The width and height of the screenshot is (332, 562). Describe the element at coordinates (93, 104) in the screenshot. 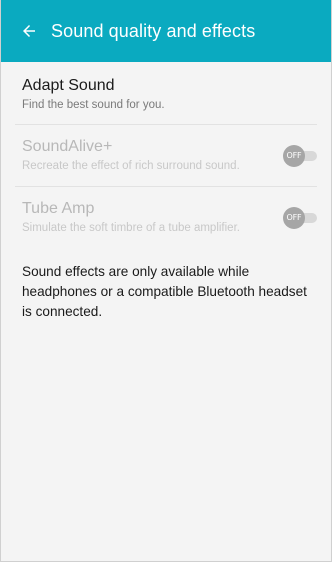

I see `setting-description: Find the best sound for you.` at that location.